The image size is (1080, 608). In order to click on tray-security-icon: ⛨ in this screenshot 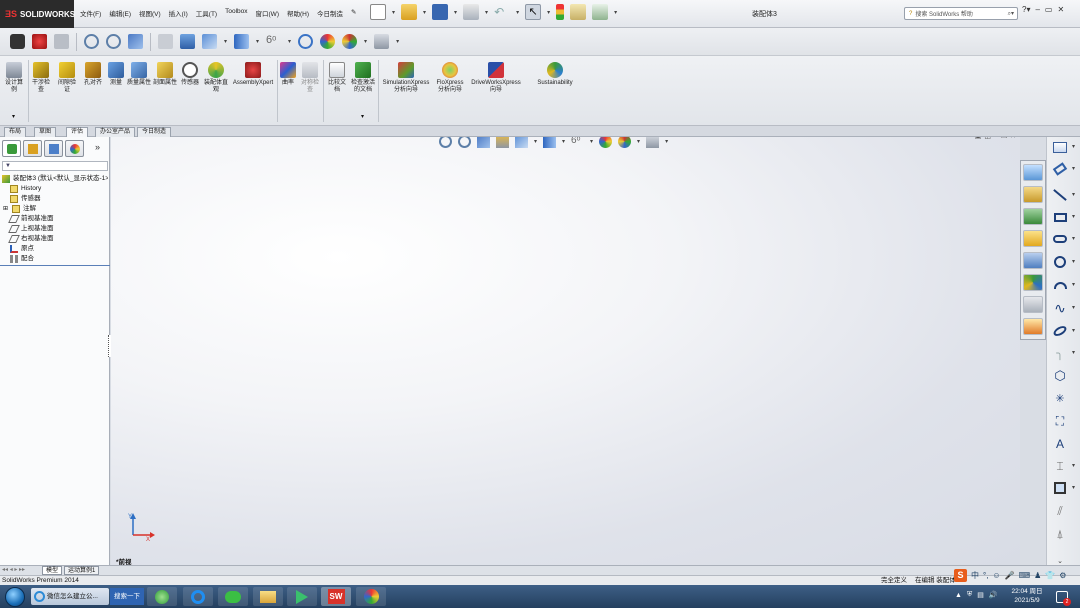, I will do `click(969, 595)`.